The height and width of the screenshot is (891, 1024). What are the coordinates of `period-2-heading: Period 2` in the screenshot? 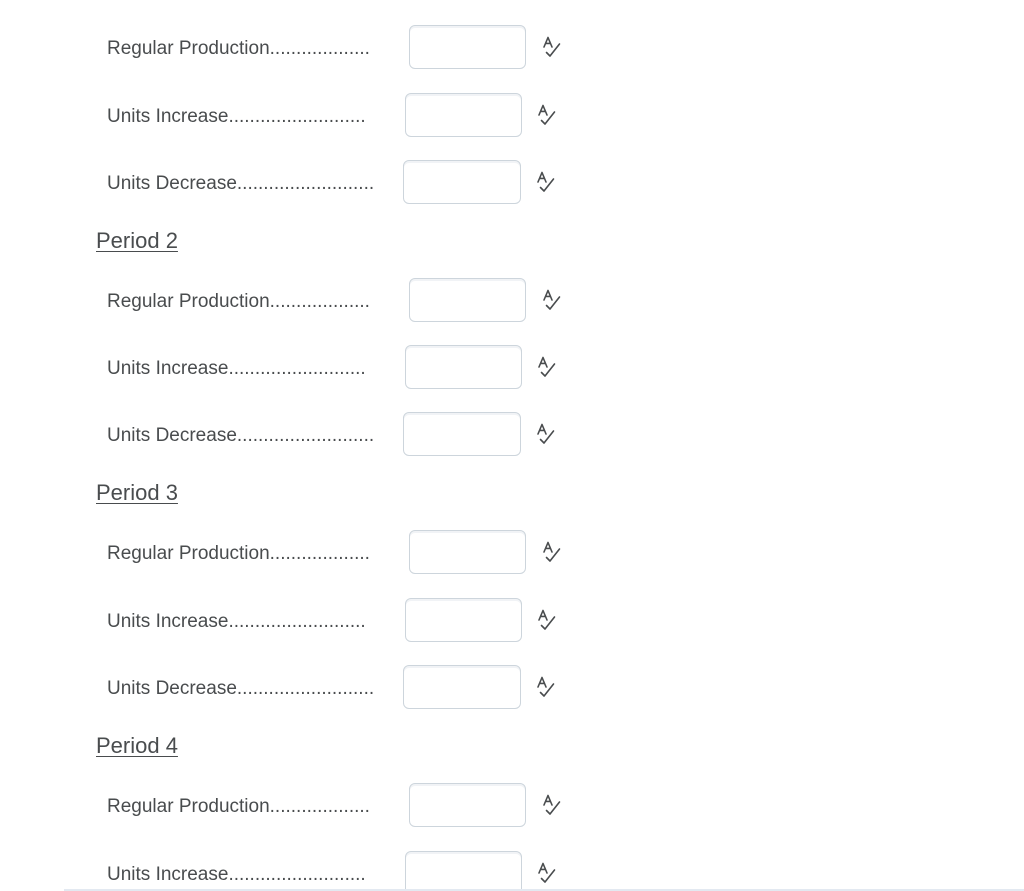 It's located at (137, 240).